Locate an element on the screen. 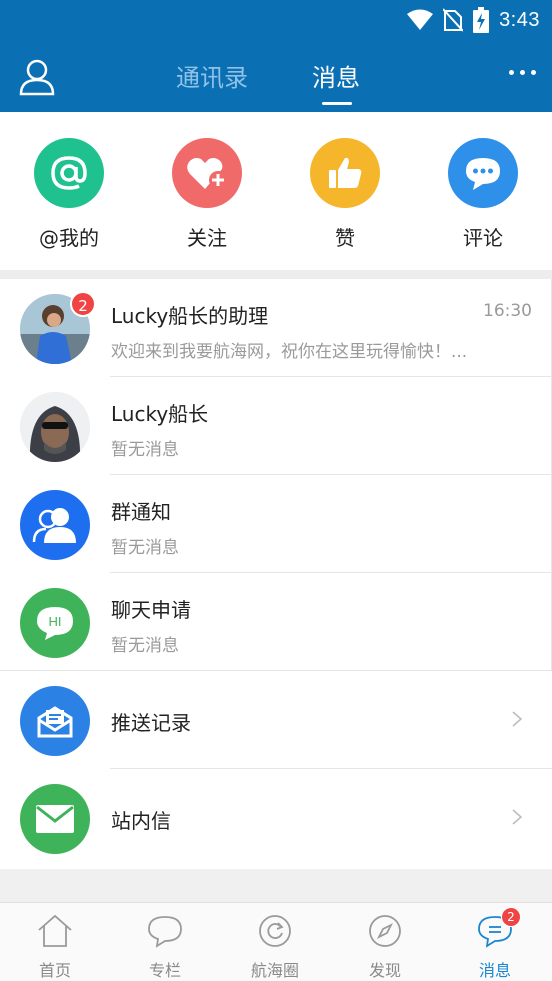 This screenshot has width=552, height=981. comment-icon is located at coordinates (483, 173).